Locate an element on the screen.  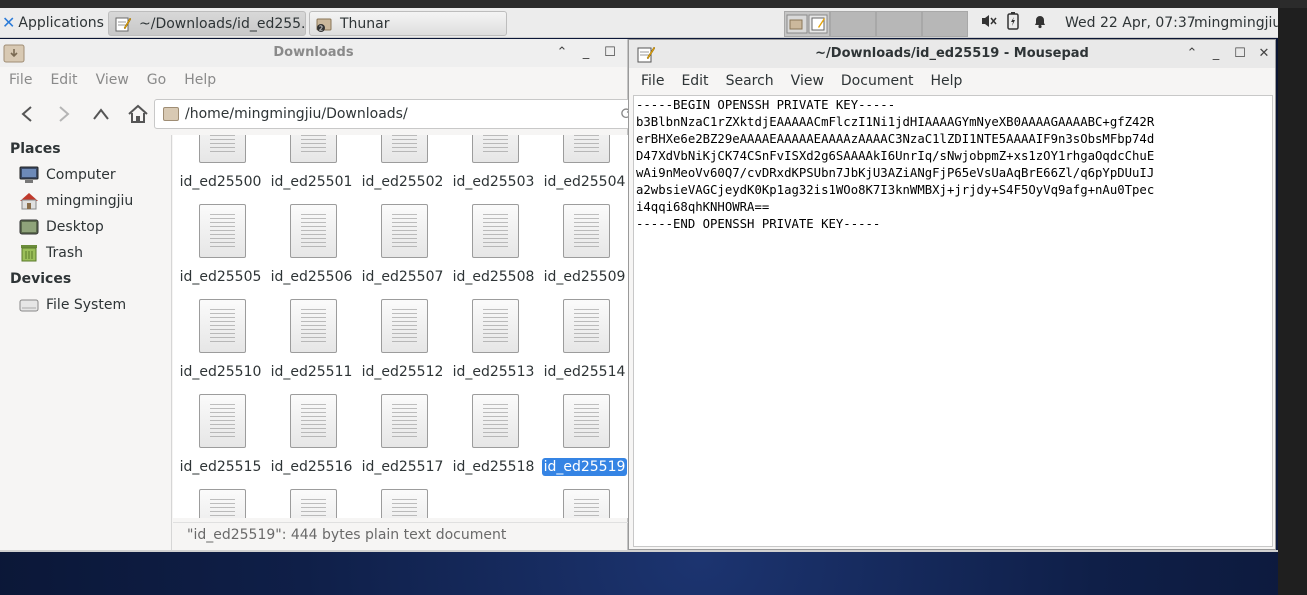
sidebar-label-trash: Trash is located at coordinates (64, 253).